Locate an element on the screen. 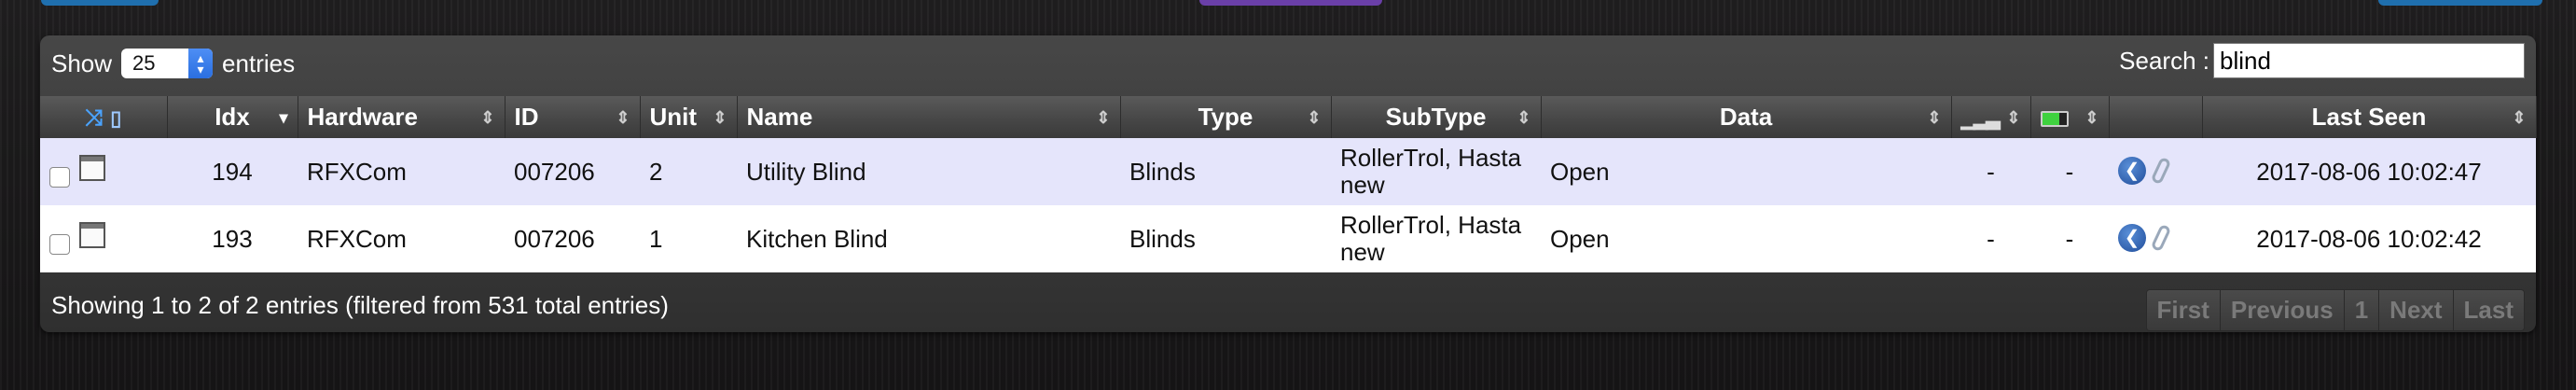 The width and height of the screenshot is (2576, 390). header-name: Name ⇕ is located at coordinates (929, 117).